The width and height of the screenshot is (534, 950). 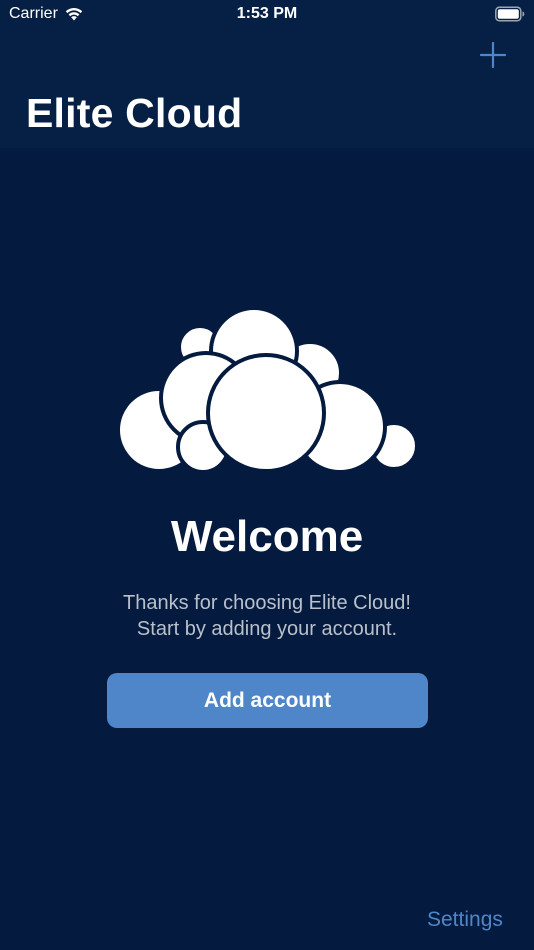 I want to click on status-bar: Carrier 1:53 PM, so click(x=267, y=15).